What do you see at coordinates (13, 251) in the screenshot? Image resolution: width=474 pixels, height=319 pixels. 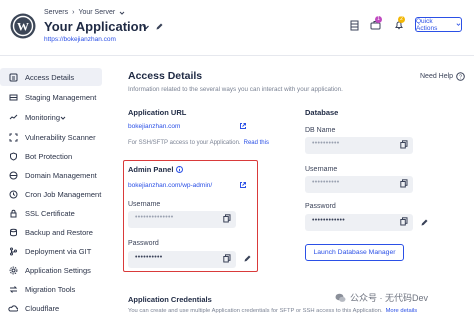 I see `git-icon` at bounding box center [13, 251].